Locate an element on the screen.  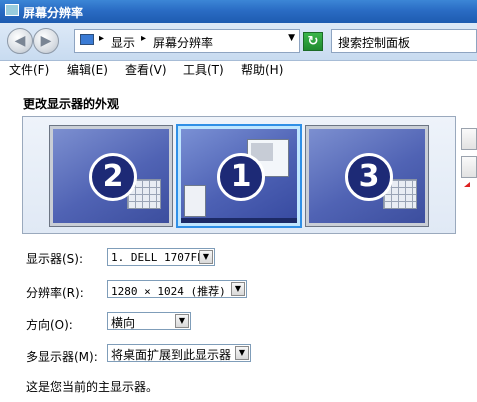
address-bar-area: ◀ ▶ ▸ 显示 ▸ 屏幕分辨率 ▼ ↻ 搜索控制面板 is located at coordinates (238, 42).